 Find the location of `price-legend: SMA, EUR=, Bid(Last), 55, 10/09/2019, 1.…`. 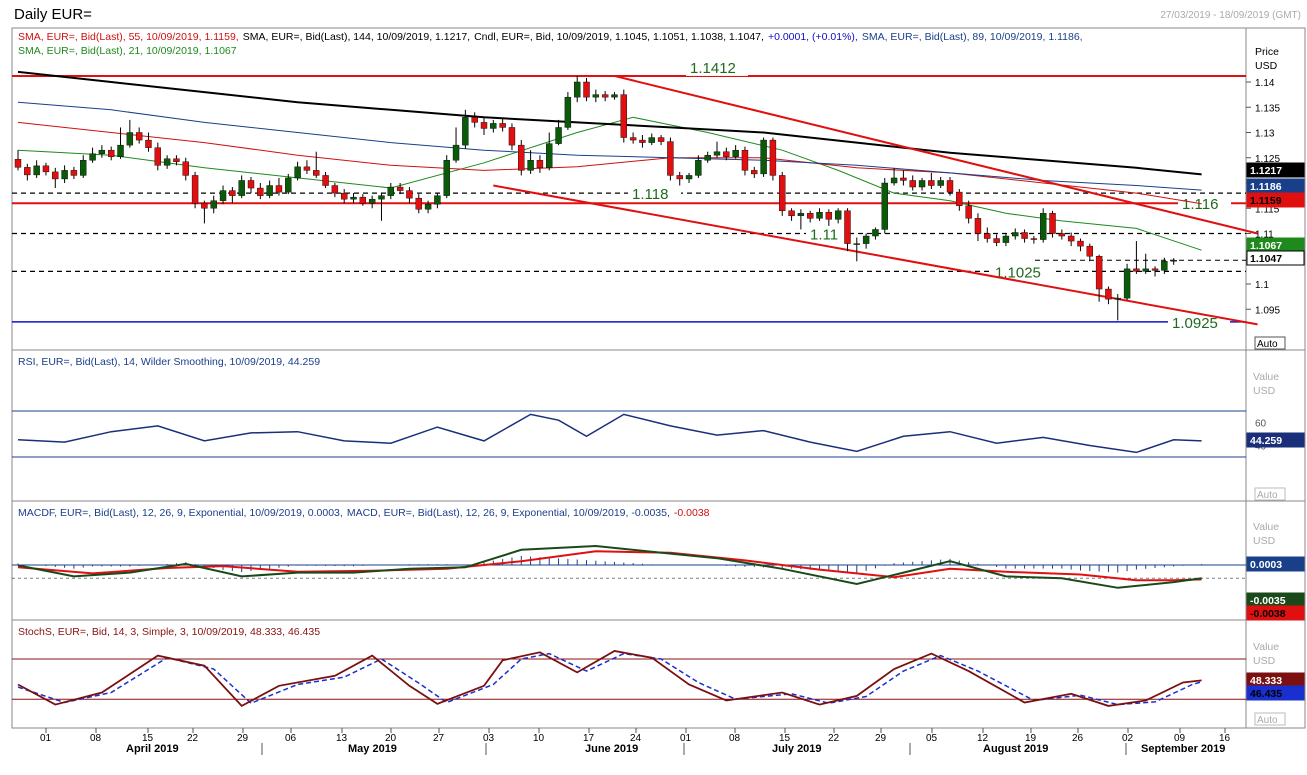

price-legend: SMA, EUR=, Bid(Last), 55, 10/09/2019, 1.… is located at coordinates (550, 37).